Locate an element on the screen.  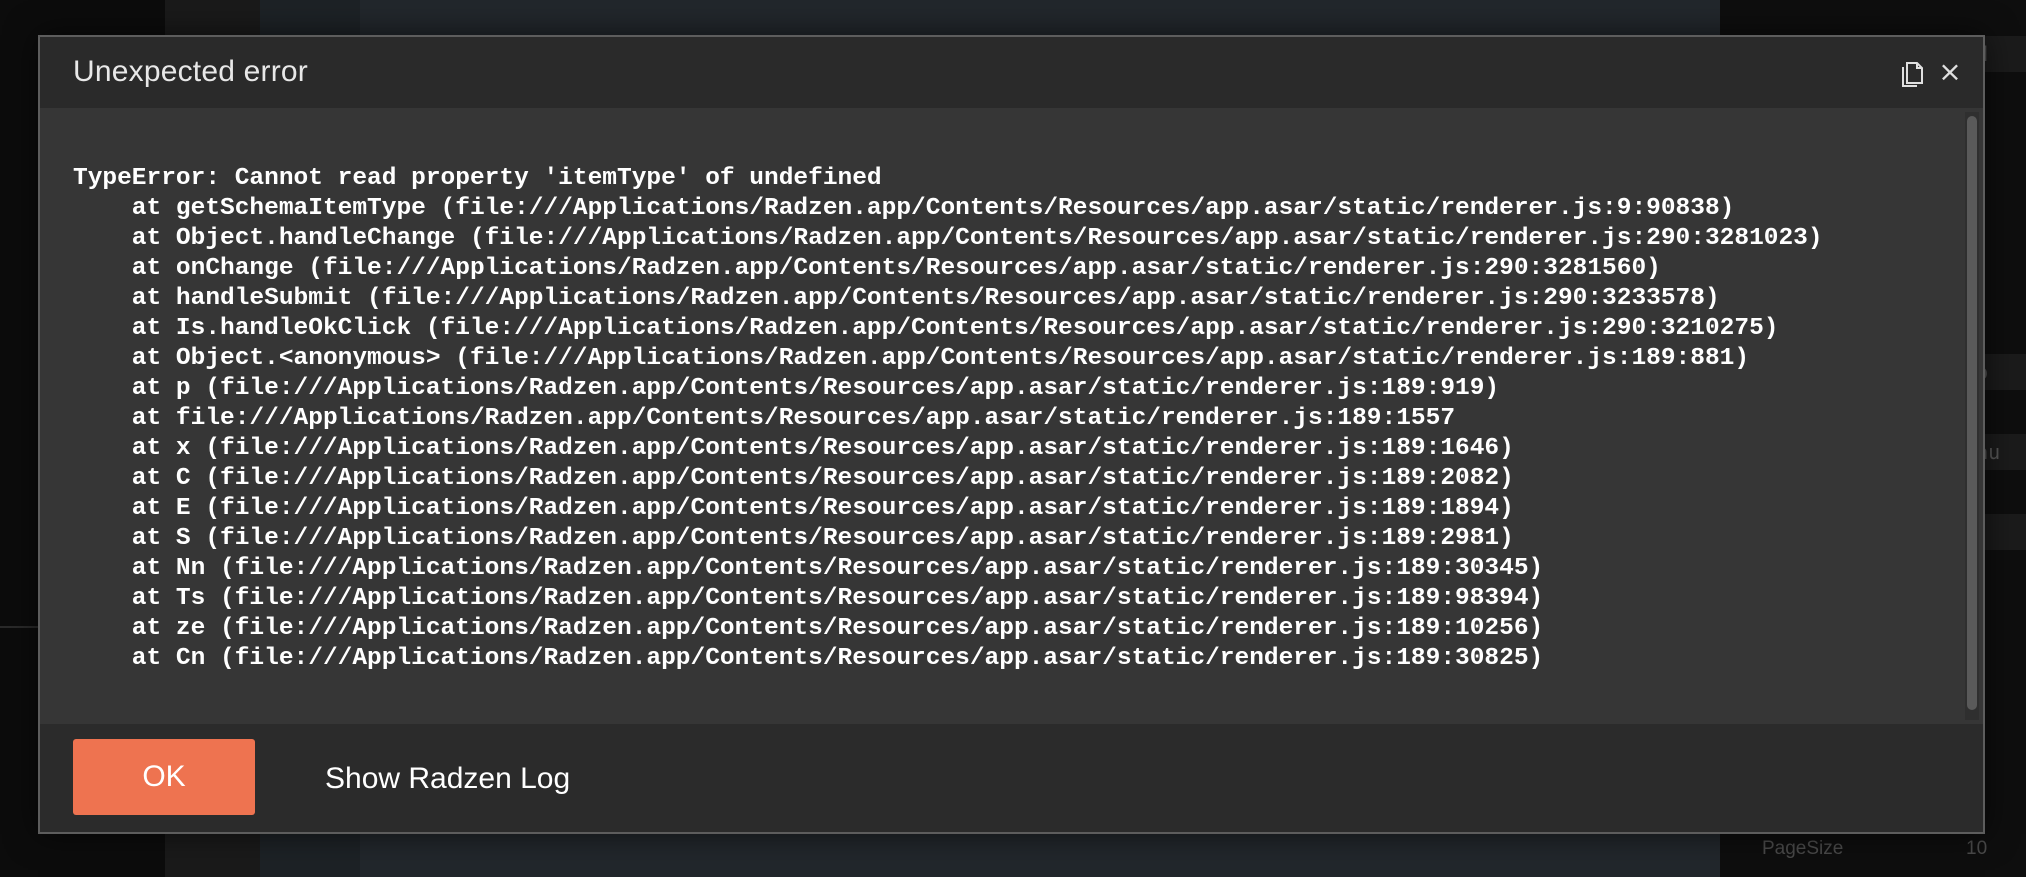
scrollbar-thumb is located at coordinates (1972, 413).